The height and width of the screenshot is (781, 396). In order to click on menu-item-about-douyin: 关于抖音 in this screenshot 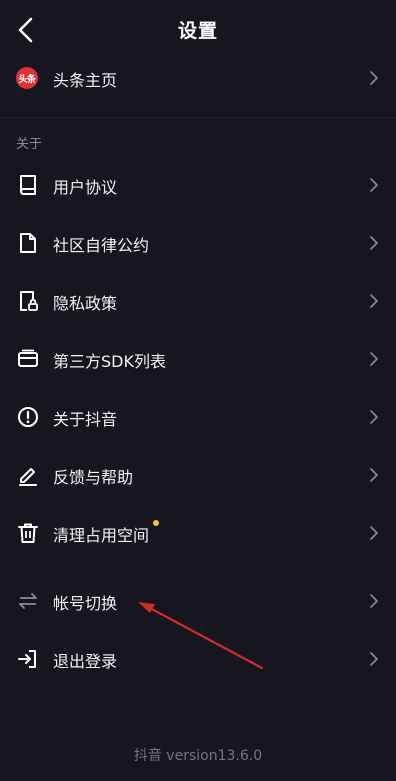, I will do `click(198, 417)`.